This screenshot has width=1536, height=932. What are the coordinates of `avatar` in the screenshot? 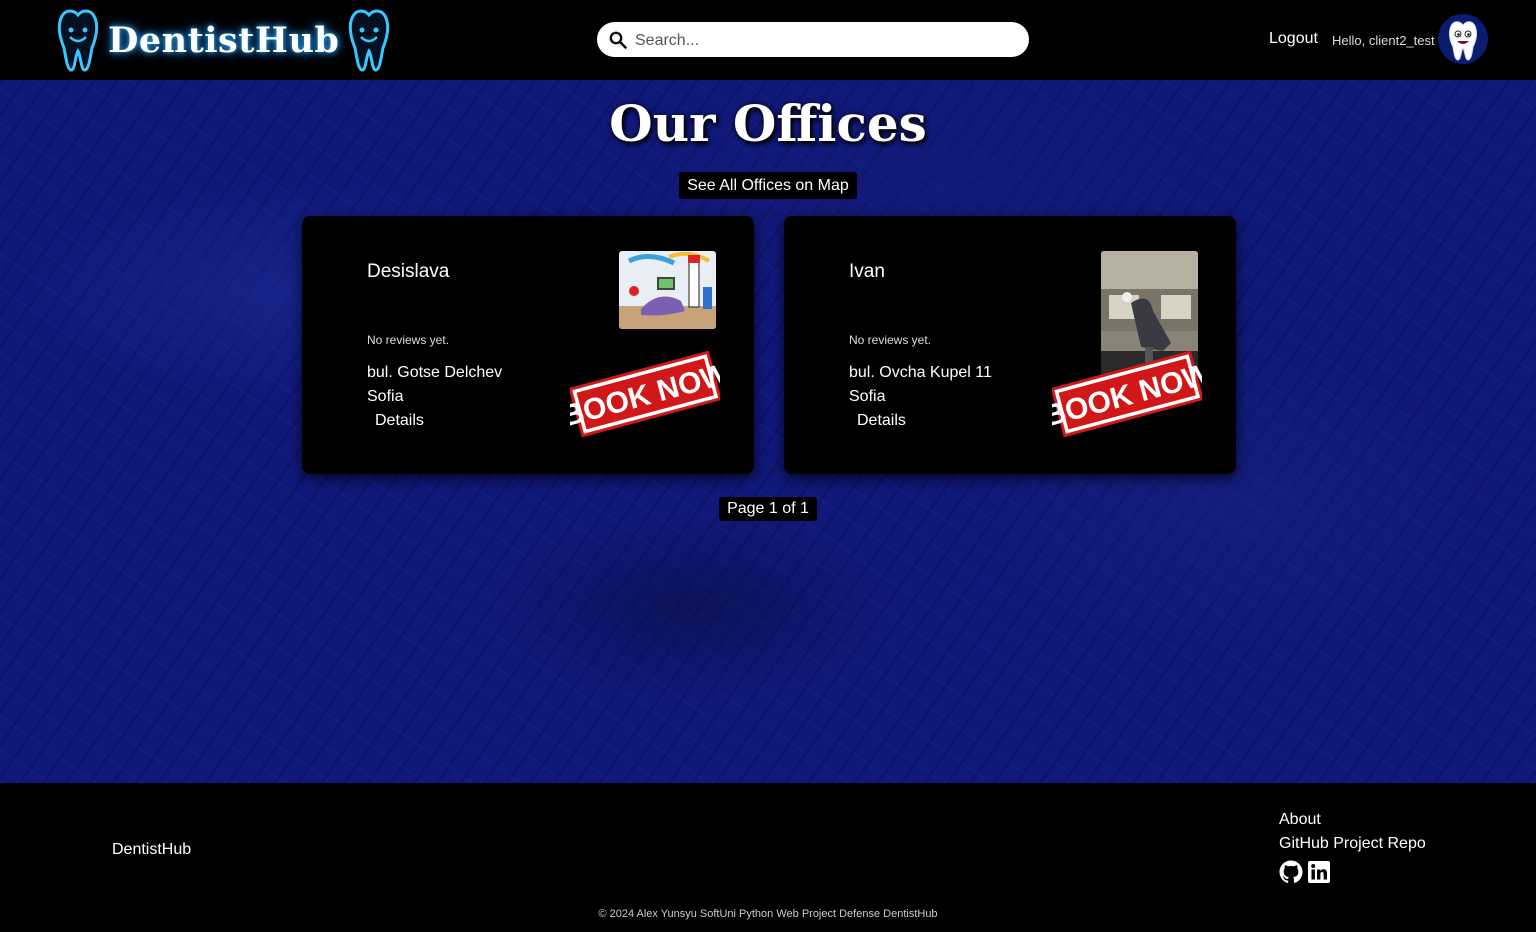 It's located at (1463, 39).